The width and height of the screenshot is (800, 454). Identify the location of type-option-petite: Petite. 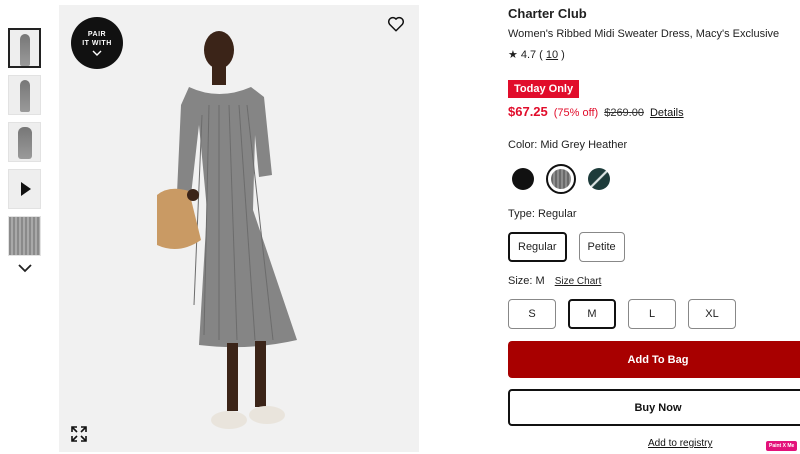
(601, 247).